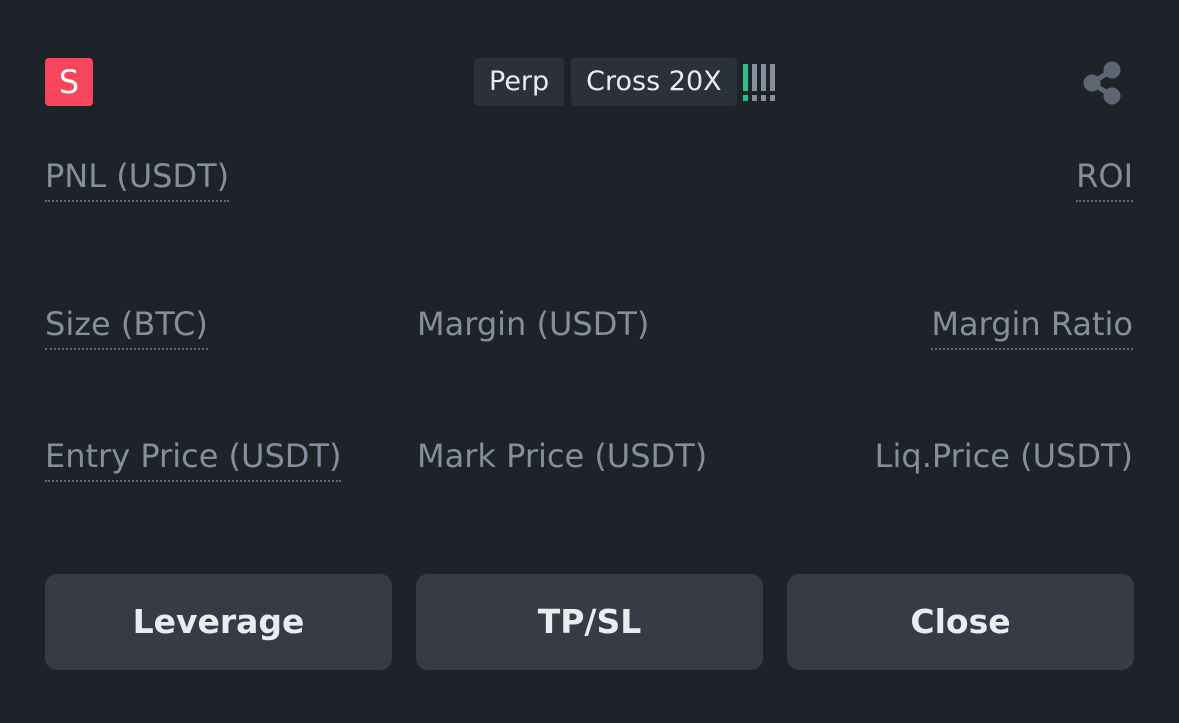 This screenshot has width=1179, height=723. Describe the element at coordinates (126, 327) in the screenshot. I see `size-label: Size (BTC)` at that location.